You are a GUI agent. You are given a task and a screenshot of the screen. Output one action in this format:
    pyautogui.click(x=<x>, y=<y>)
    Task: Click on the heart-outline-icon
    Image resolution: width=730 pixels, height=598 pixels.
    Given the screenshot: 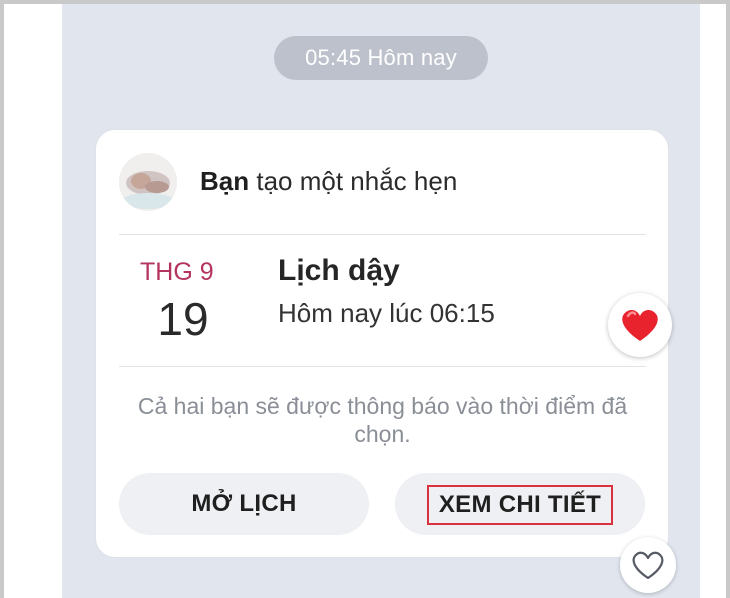 What is the action you would take?
    pyautogui.click(x=648, y=565)
    